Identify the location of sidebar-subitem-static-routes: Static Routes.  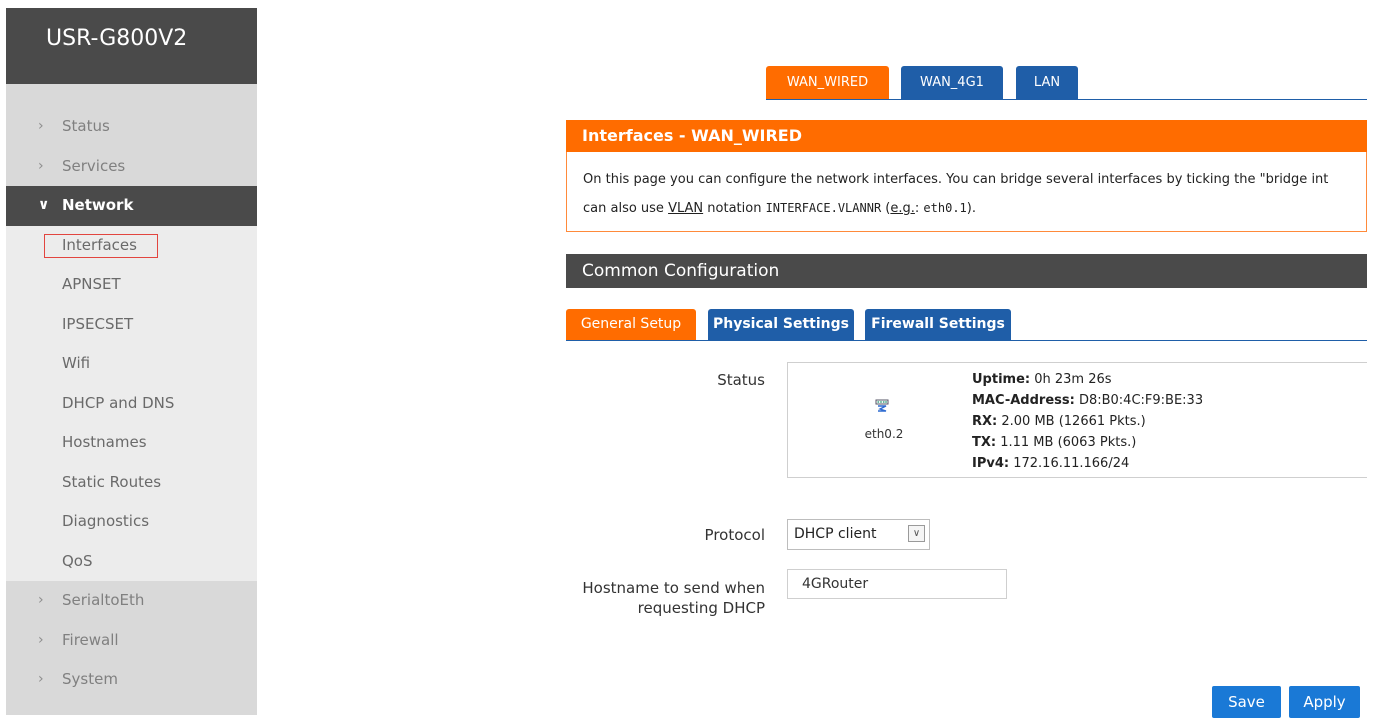
(131, 482).